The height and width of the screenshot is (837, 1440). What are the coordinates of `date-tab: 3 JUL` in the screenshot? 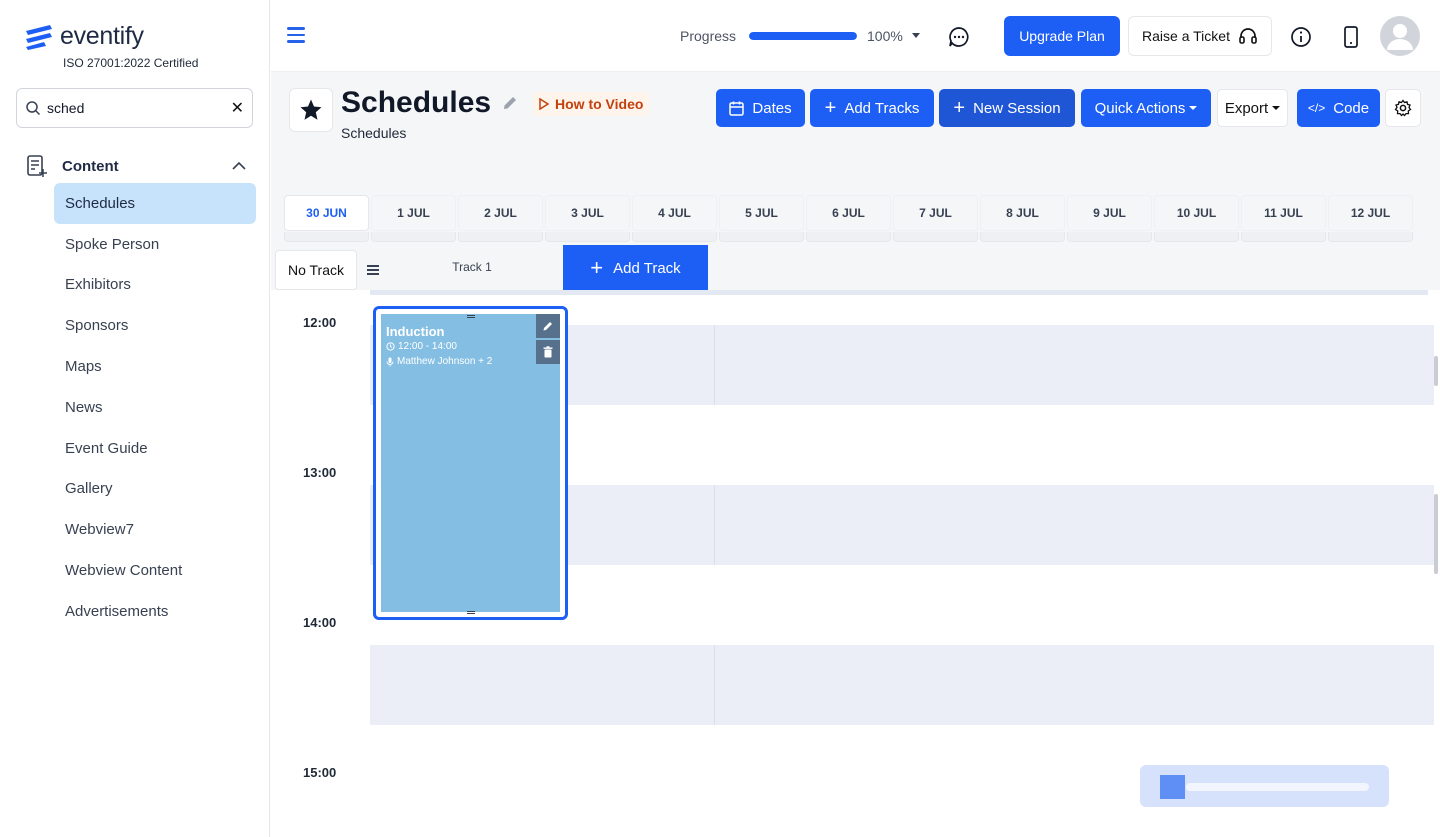 It's located at (587, 213).